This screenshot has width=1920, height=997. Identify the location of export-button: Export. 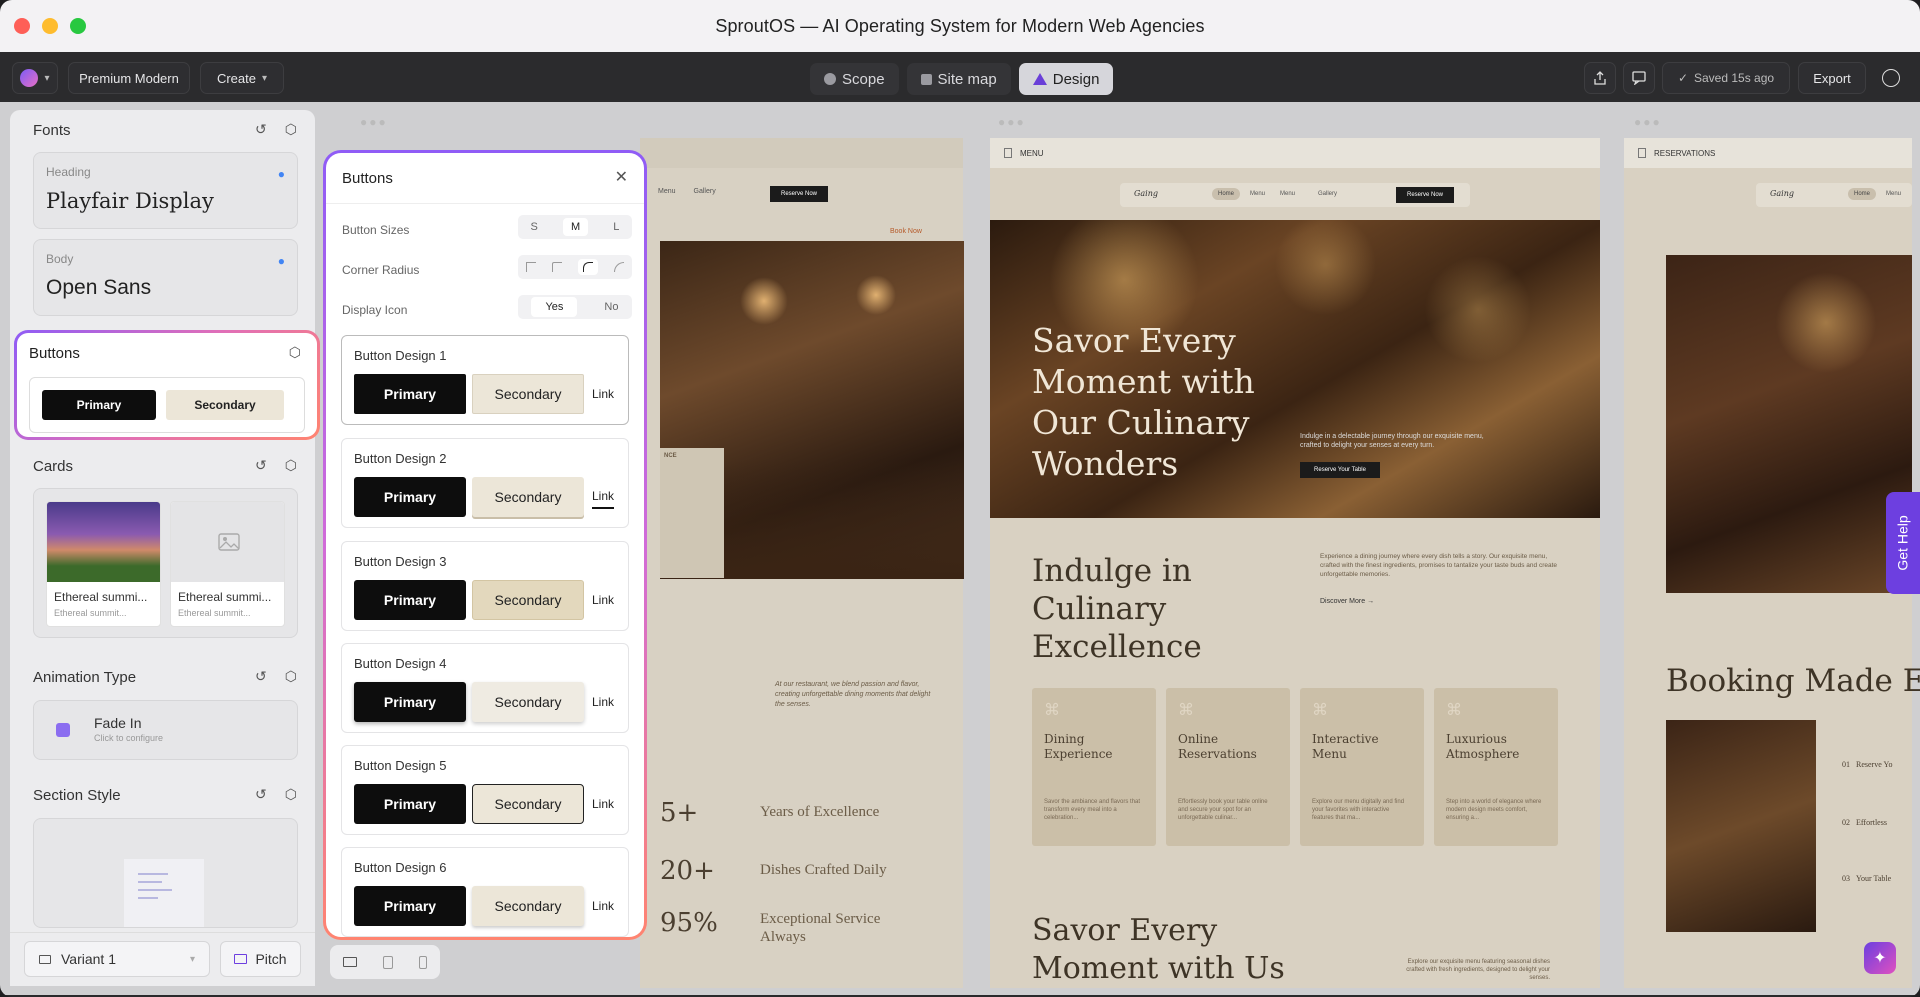
(1832, 78).